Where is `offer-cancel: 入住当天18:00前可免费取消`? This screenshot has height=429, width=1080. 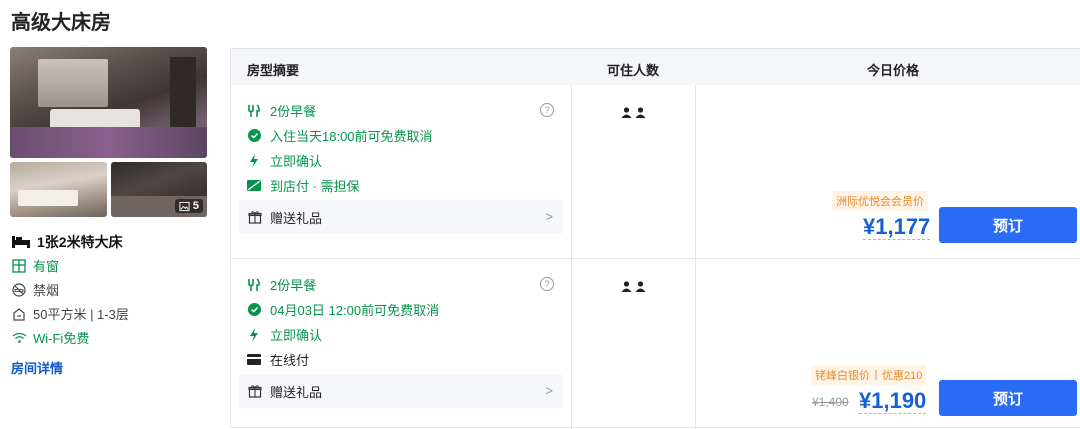 offer-cancel: 入住当天18:00前可免费取消 is located at coordinates (340, 135).